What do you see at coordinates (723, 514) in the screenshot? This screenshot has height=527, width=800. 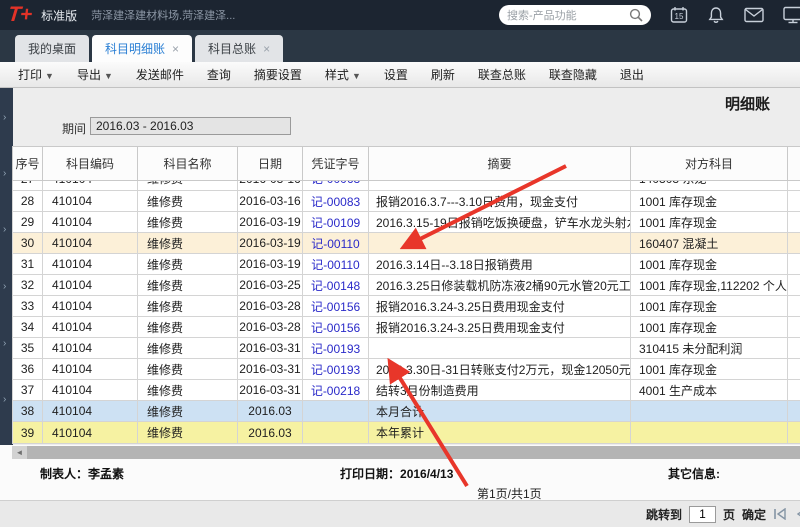 I see `pager: 跳转到 页 确定` at bounding box center [723, 514].